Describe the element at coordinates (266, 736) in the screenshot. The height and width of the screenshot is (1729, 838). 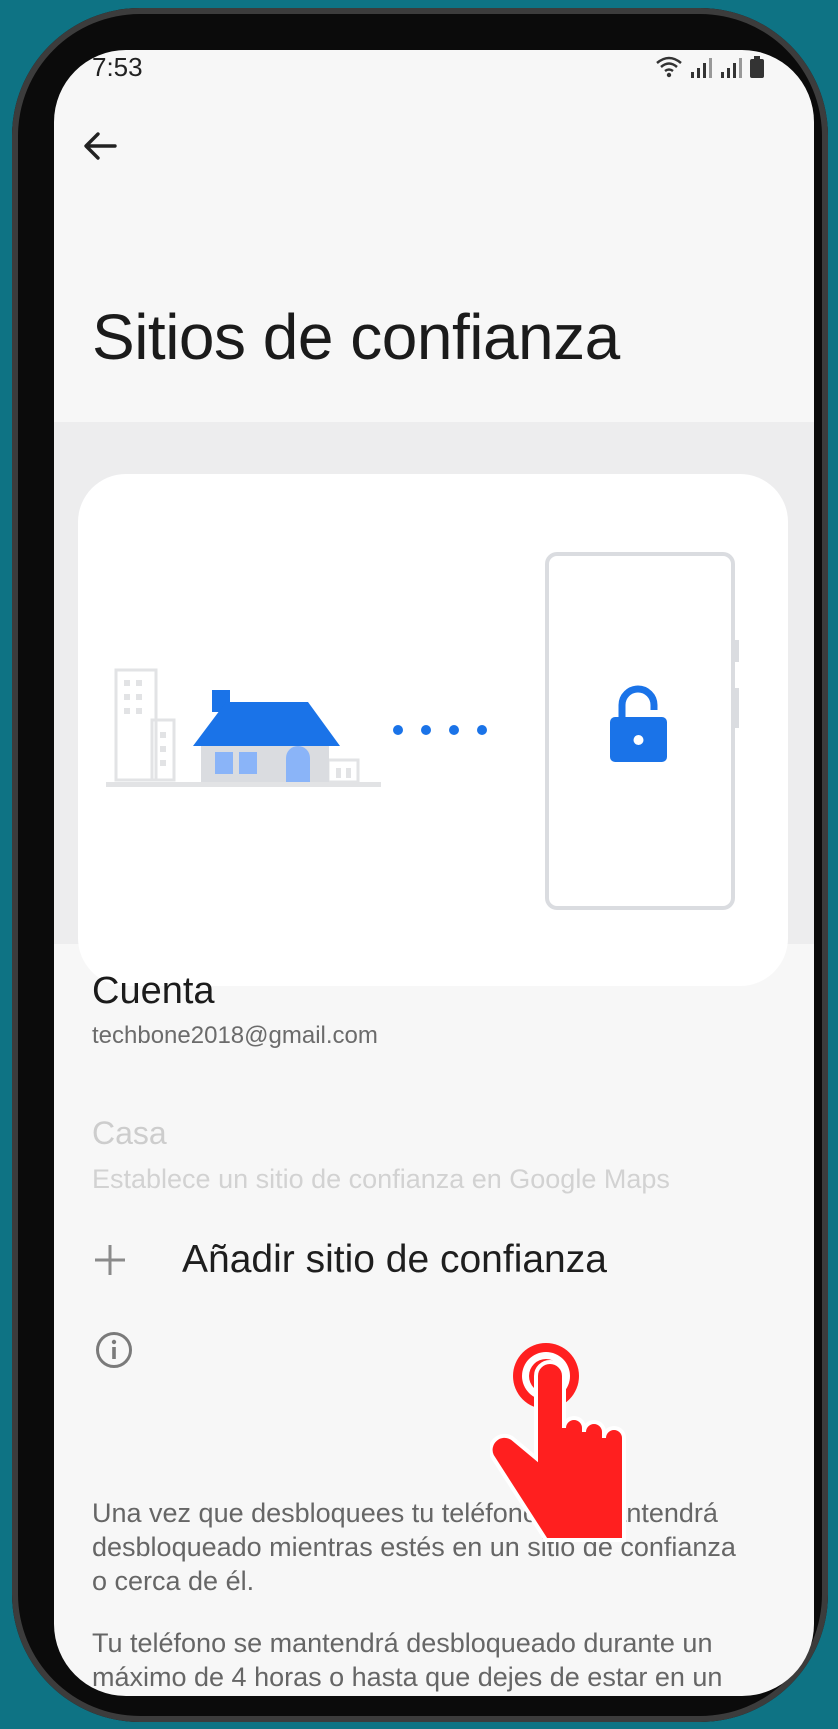
I see `house-graphic` at that location.